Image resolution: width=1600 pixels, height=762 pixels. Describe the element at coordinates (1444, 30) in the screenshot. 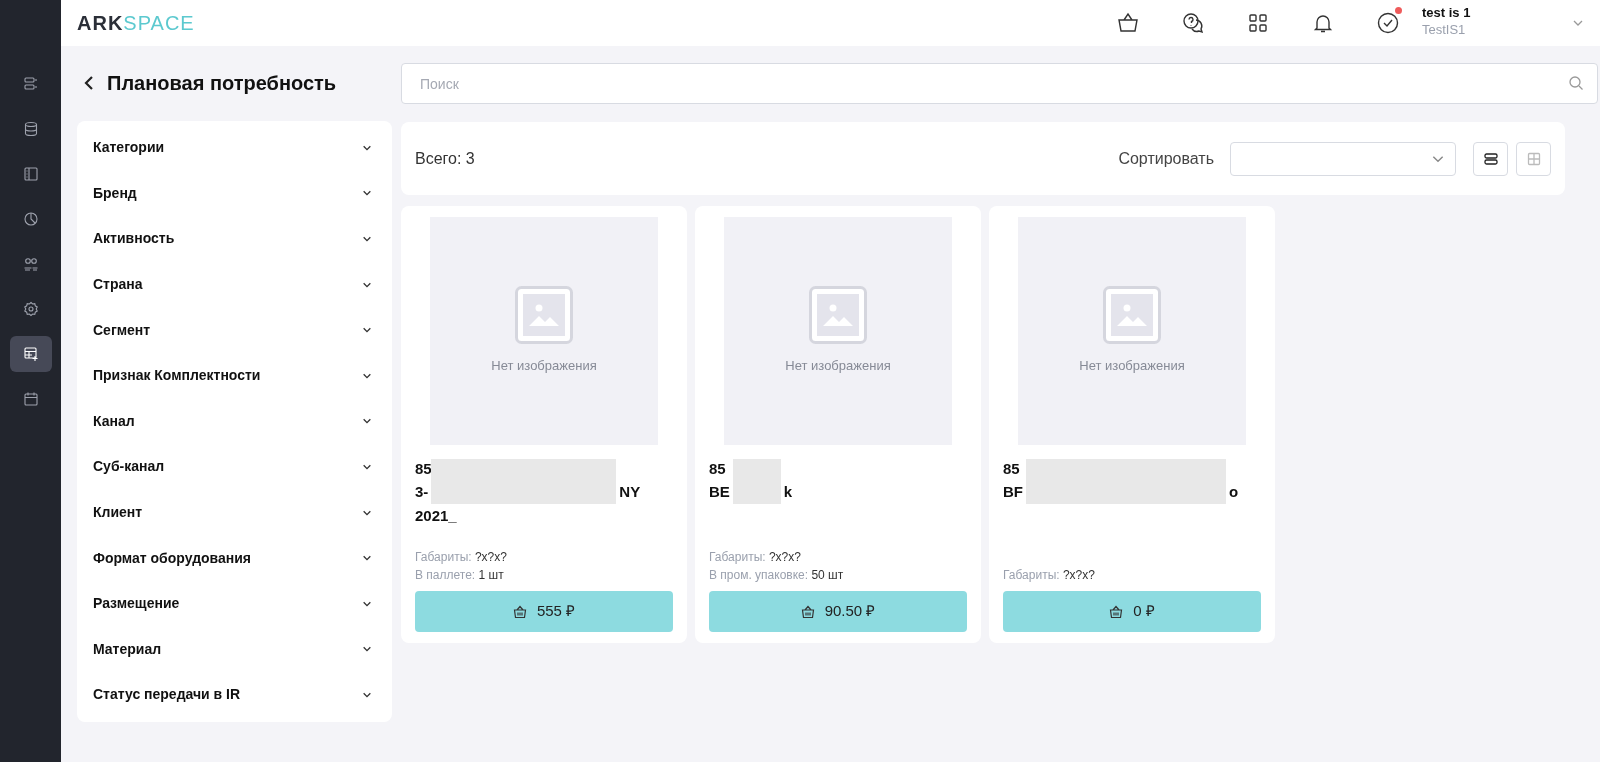

I see `user-login: TestIS1` at that location.